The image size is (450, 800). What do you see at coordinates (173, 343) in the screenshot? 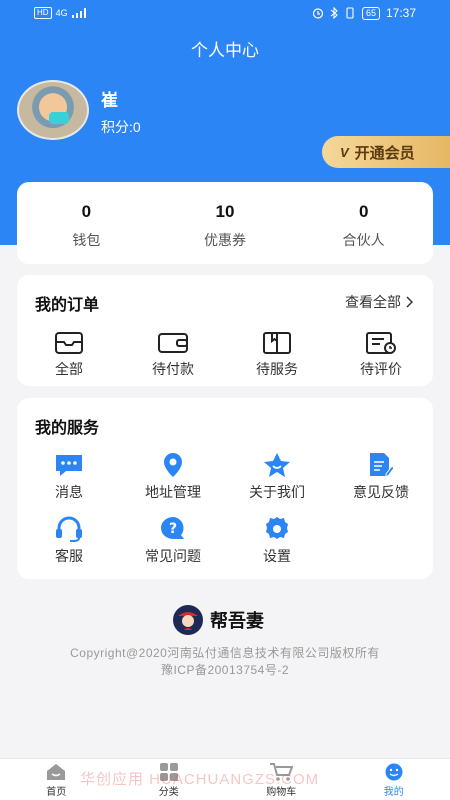
I see `wallet-icon` at bounding box center [173, 343].